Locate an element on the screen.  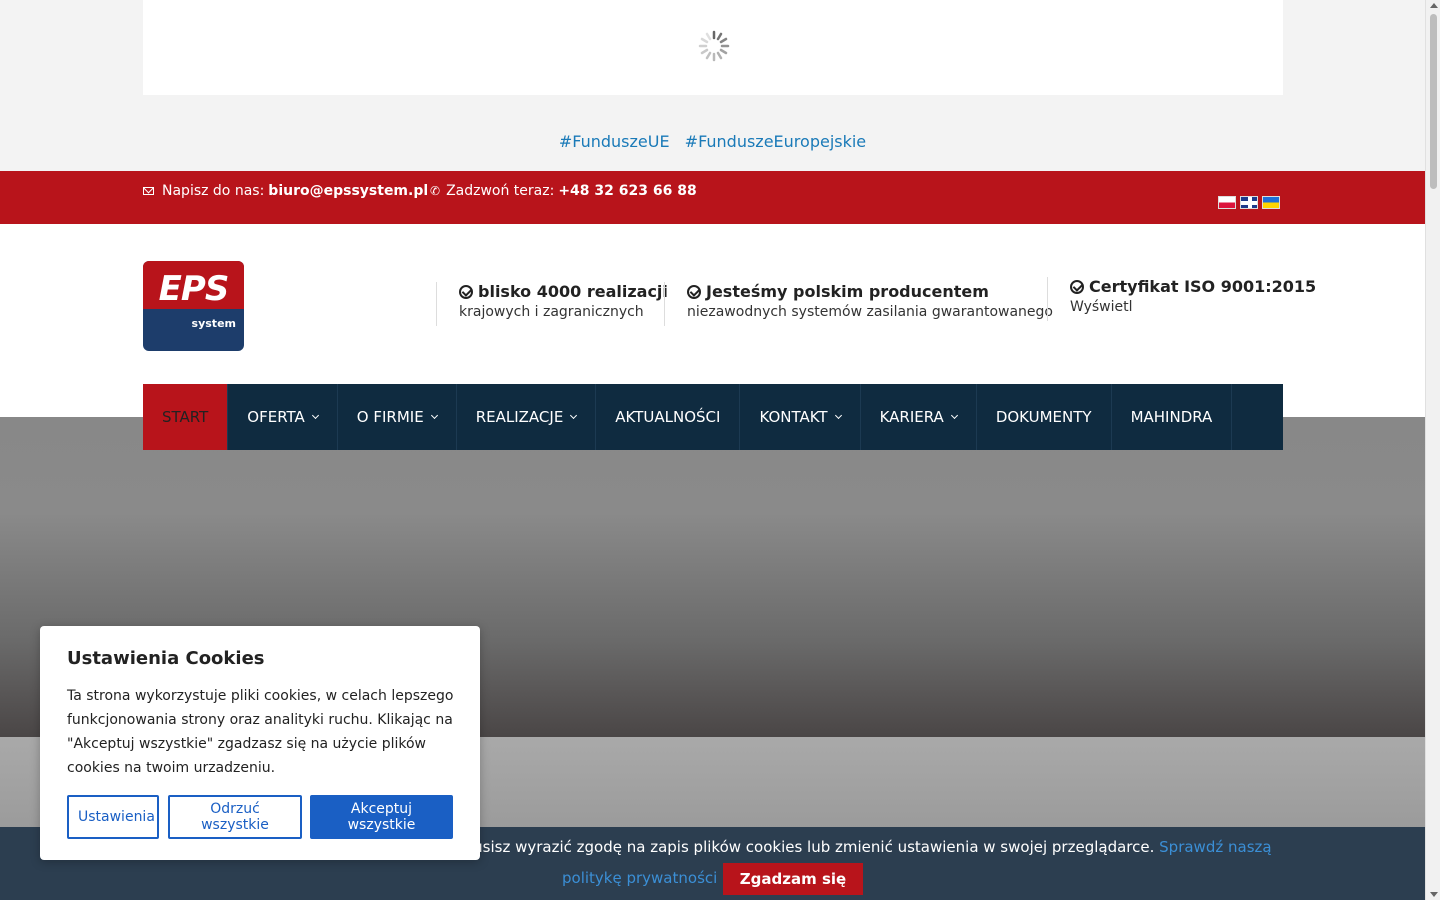
nav-mahindra: MAHINDRA is located at coordinates (1172, 417).